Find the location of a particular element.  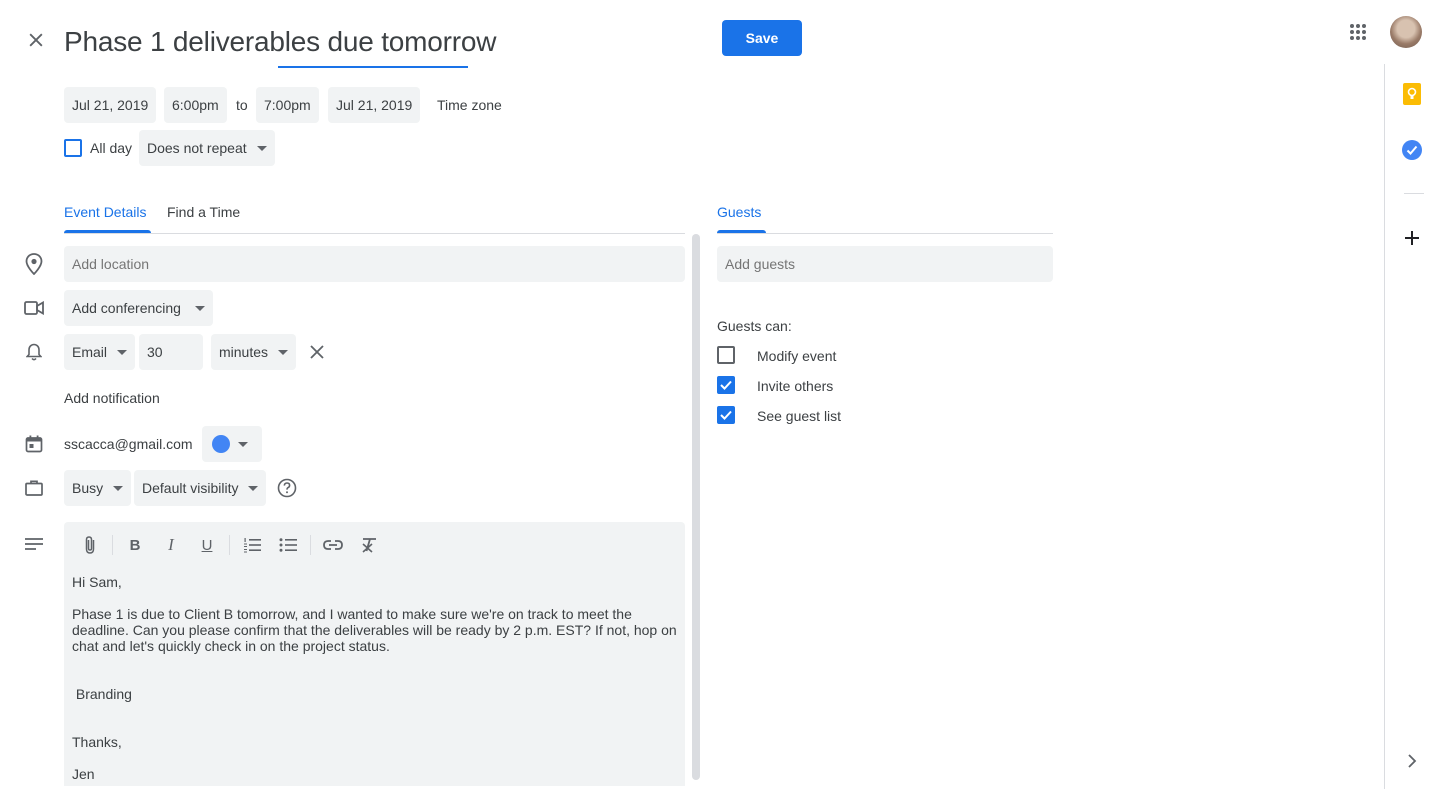

help-icon is located at coordinates (287, 488).